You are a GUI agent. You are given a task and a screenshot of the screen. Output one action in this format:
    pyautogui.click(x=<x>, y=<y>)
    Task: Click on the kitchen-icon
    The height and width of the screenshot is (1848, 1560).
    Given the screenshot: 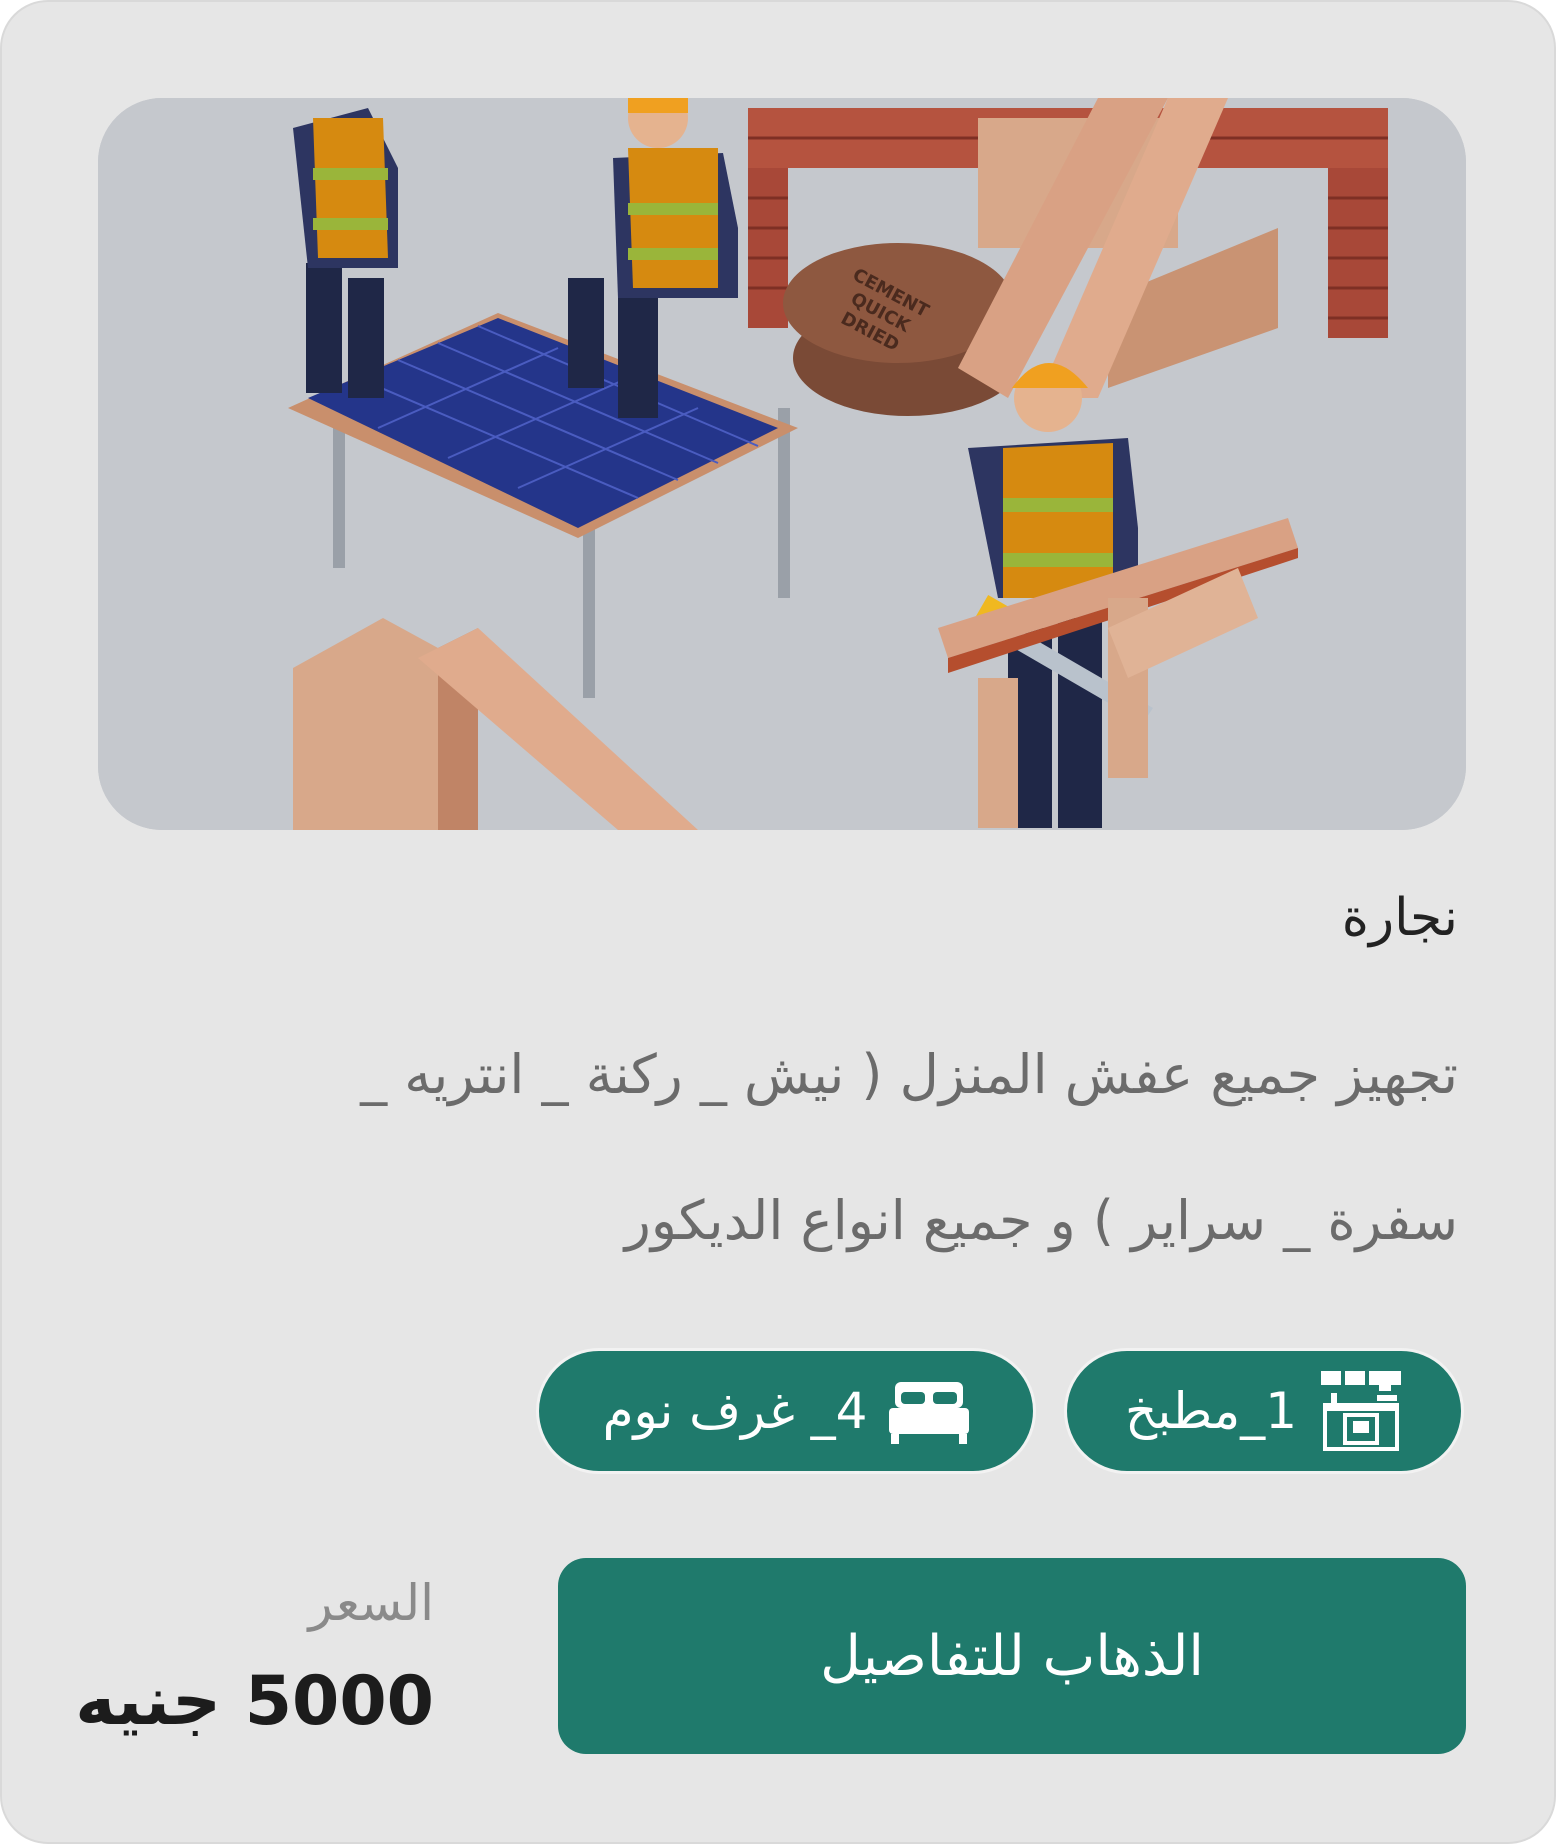 What is the action you would take?
    pyautogui.click(x=1361, y=1411)
    